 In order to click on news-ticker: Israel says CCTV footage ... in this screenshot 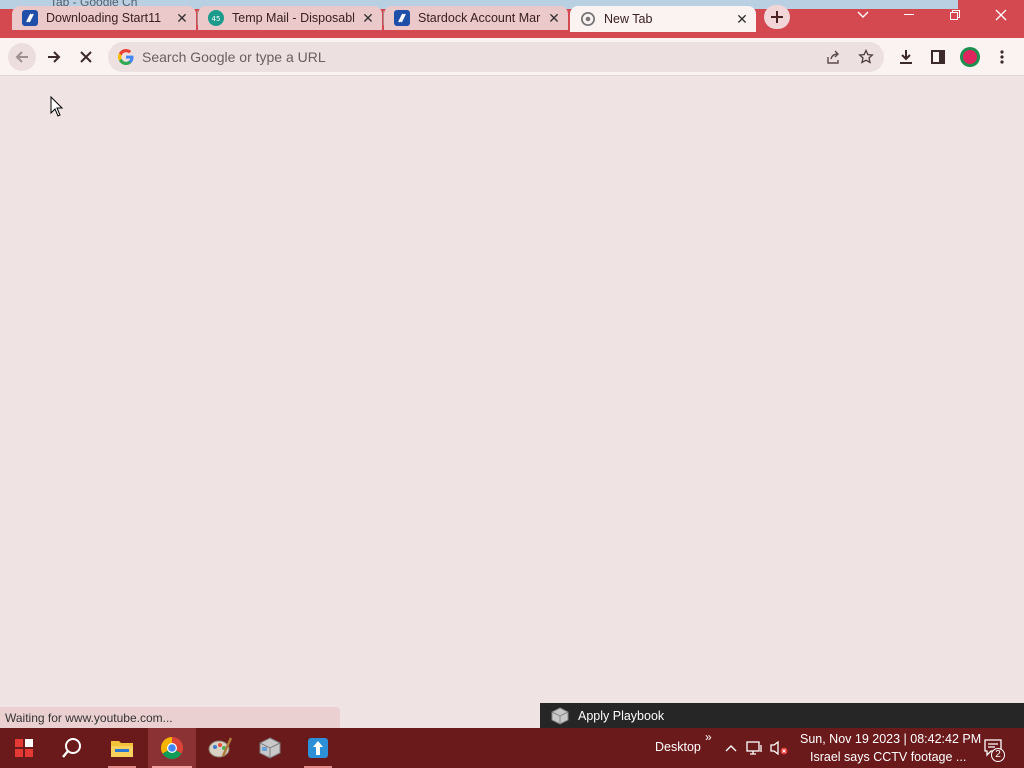, I will do `click(888, 757)`.